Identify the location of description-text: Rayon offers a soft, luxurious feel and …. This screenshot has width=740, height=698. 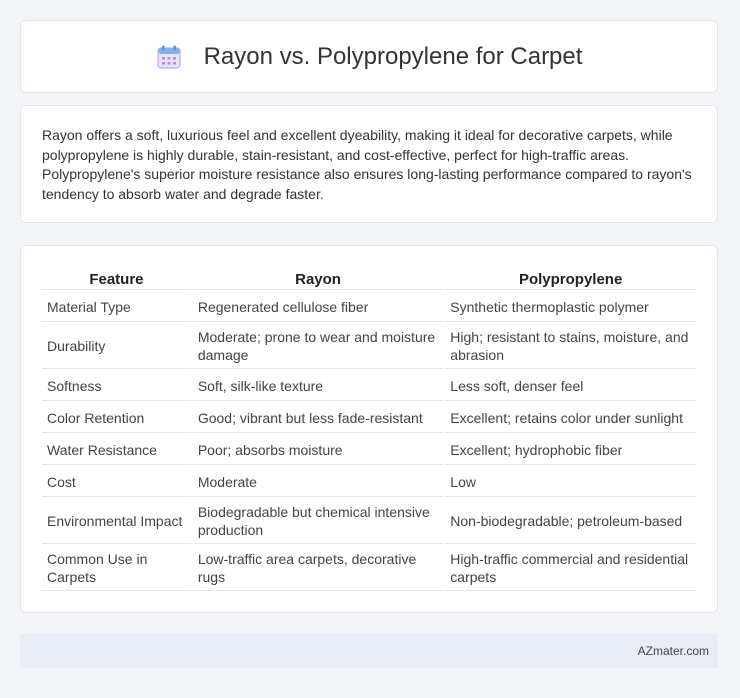
(367, 164).